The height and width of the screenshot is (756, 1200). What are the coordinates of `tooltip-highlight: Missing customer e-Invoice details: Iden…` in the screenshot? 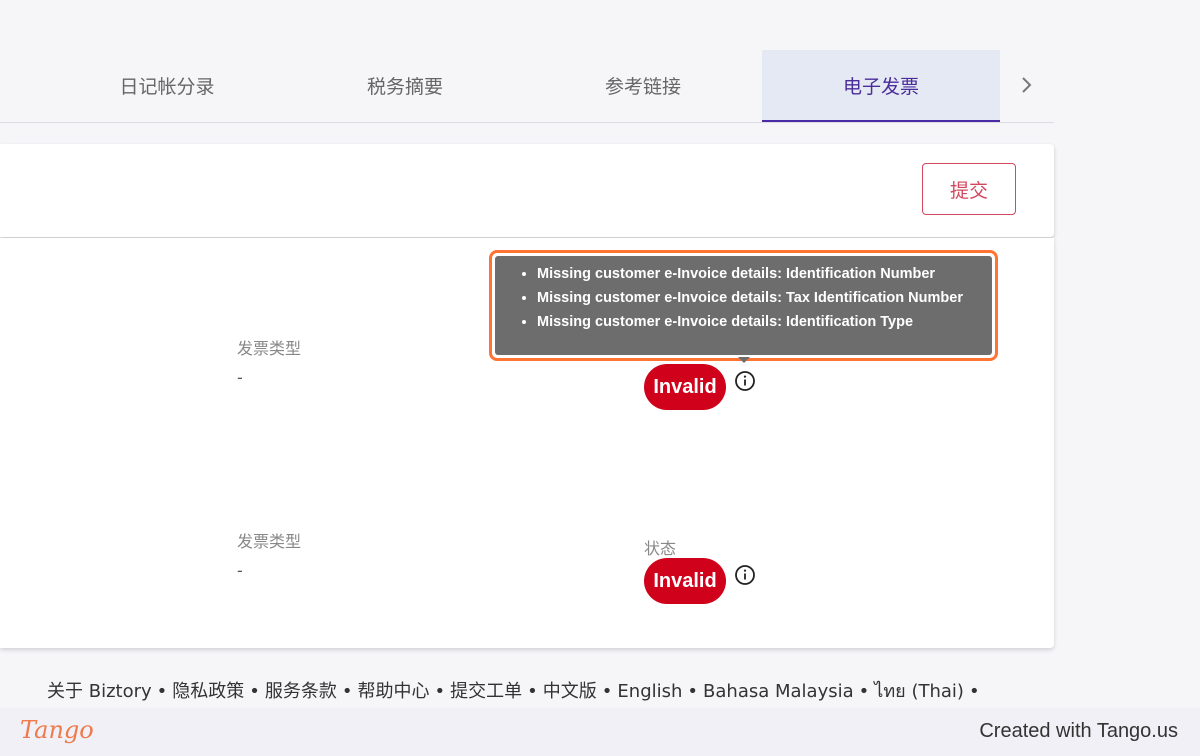 It's located at (743, 305).